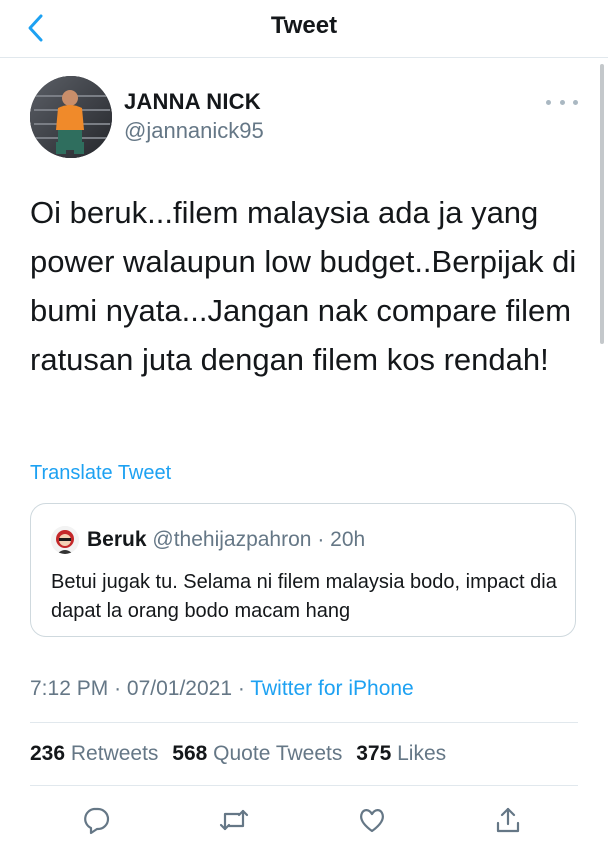  I want to click on avatar, so click(71, 117).